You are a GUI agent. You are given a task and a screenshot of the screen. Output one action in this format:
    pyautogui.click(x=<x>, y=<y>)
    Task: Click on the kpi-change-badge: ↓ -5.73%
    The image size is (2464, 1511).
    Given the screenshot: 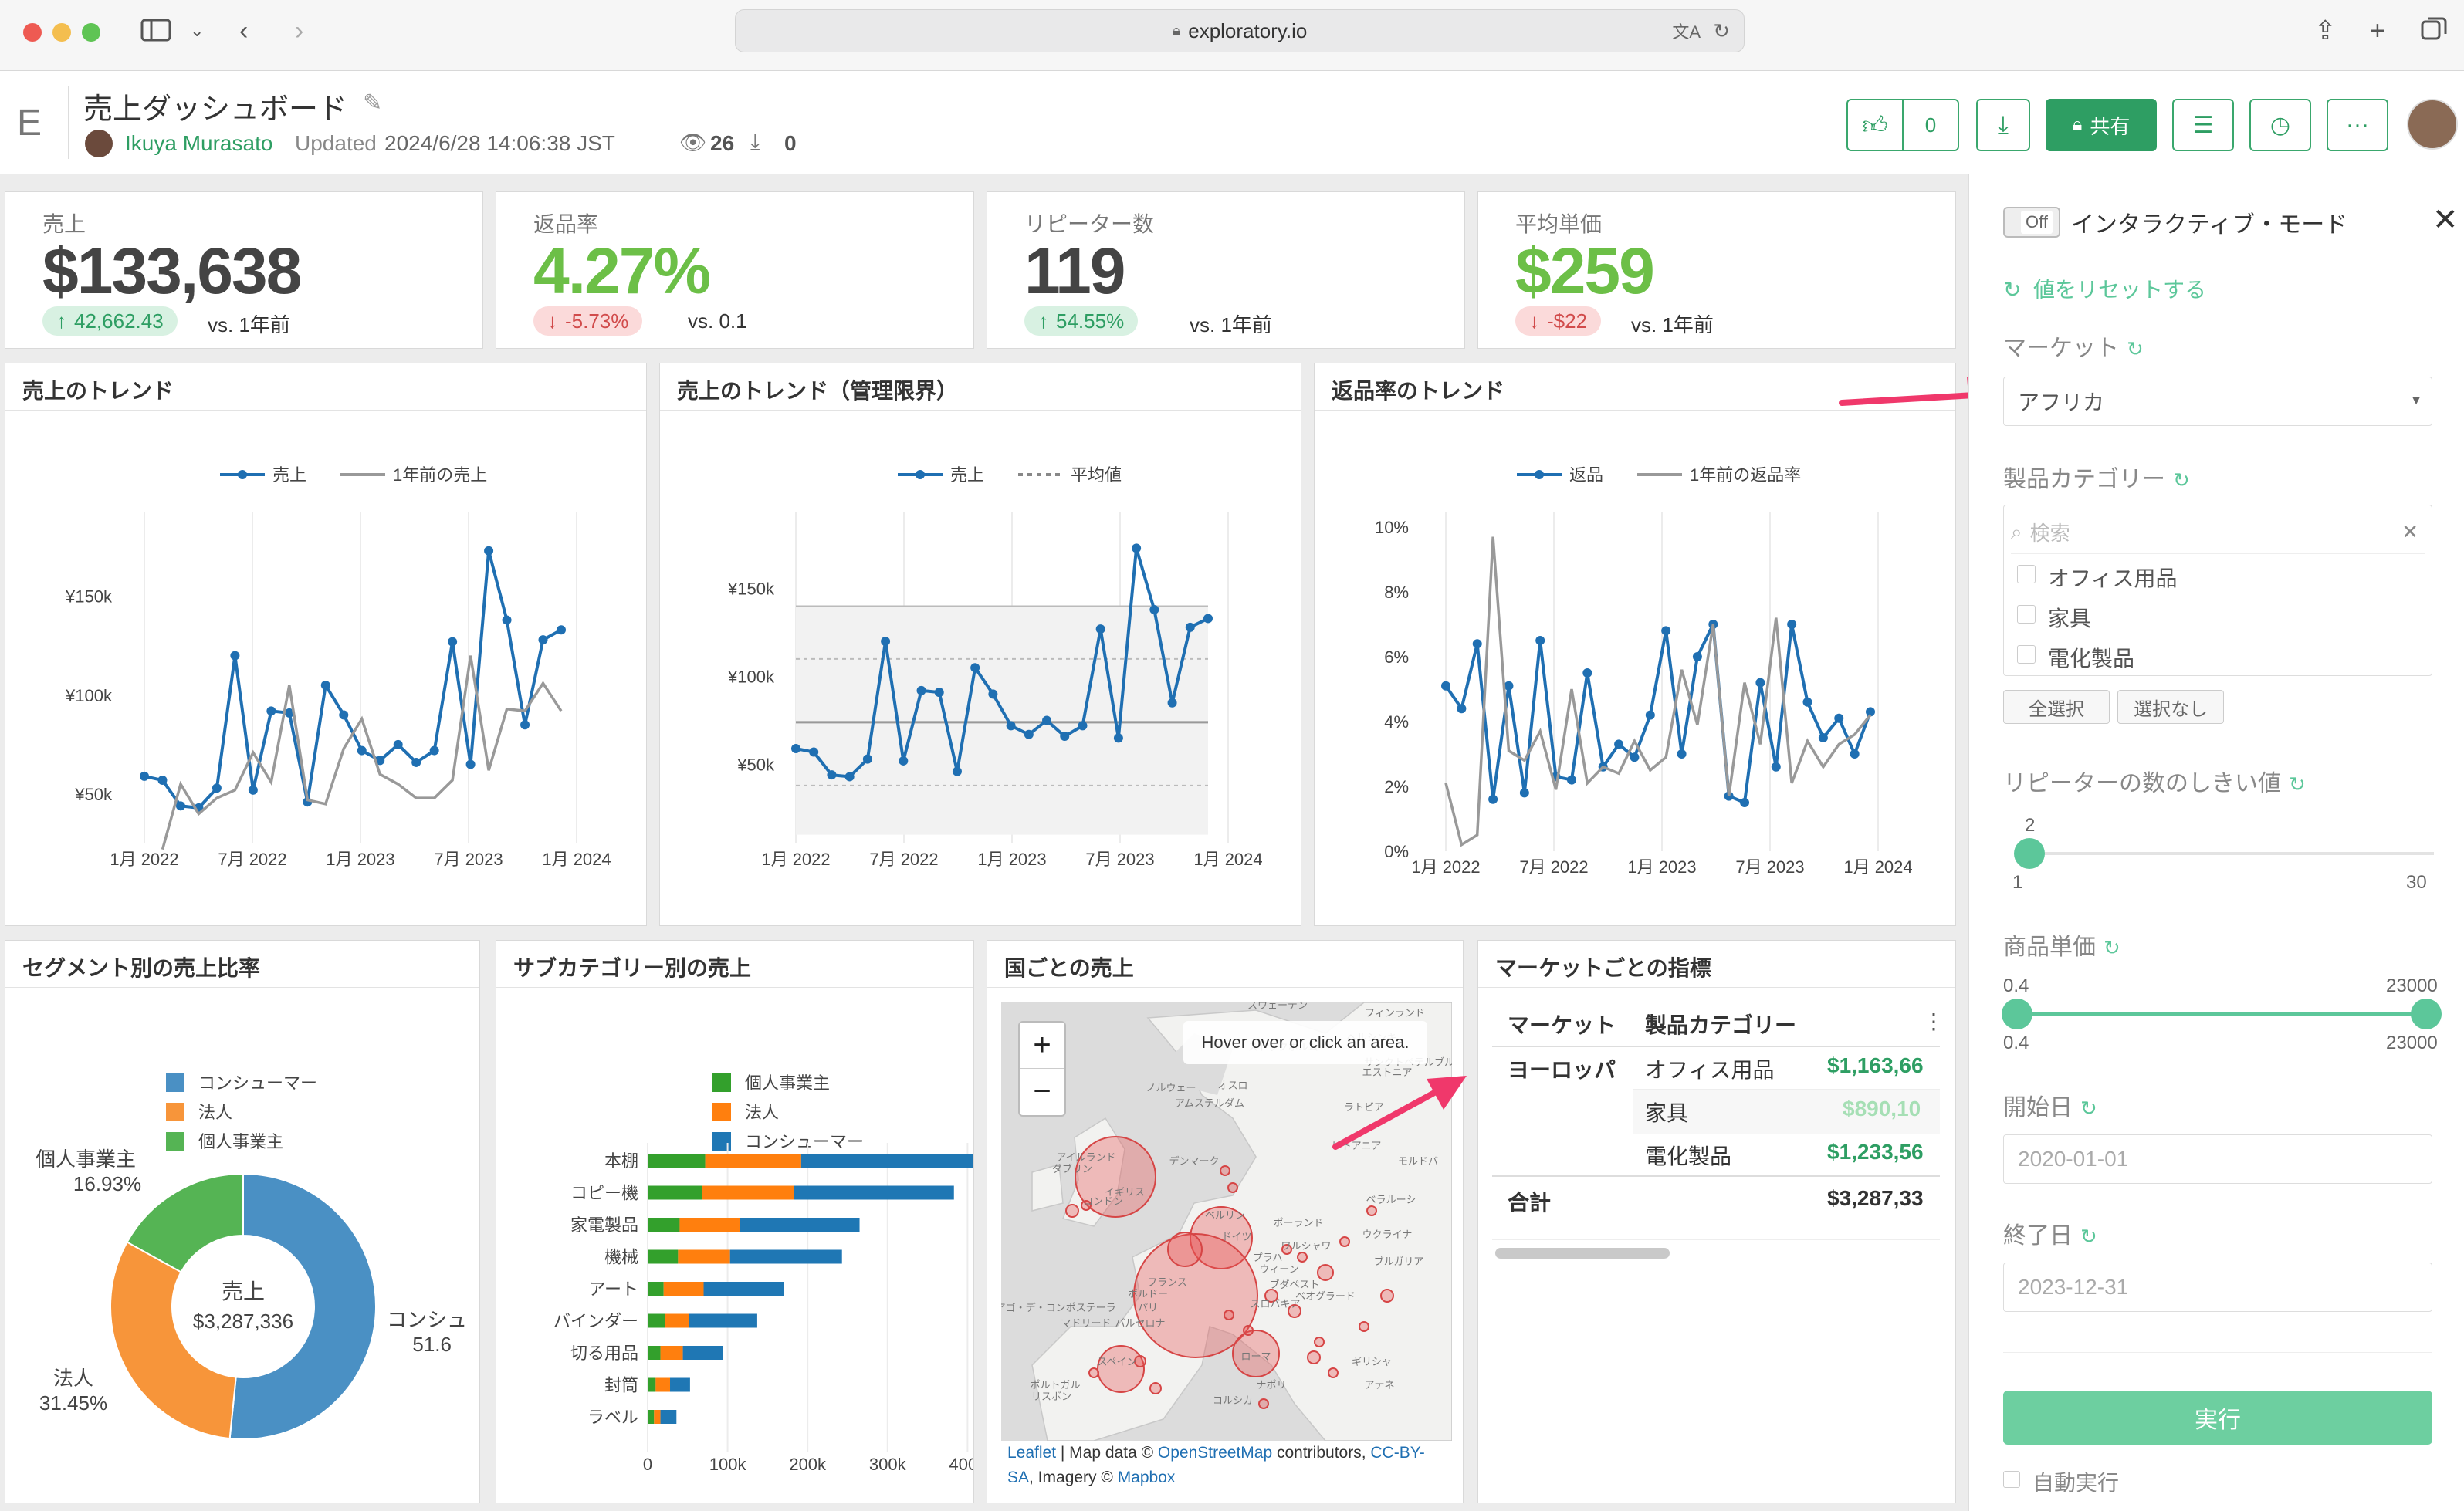 What is the action you would take?
    pyautogui.click(x=588, y=321)
    